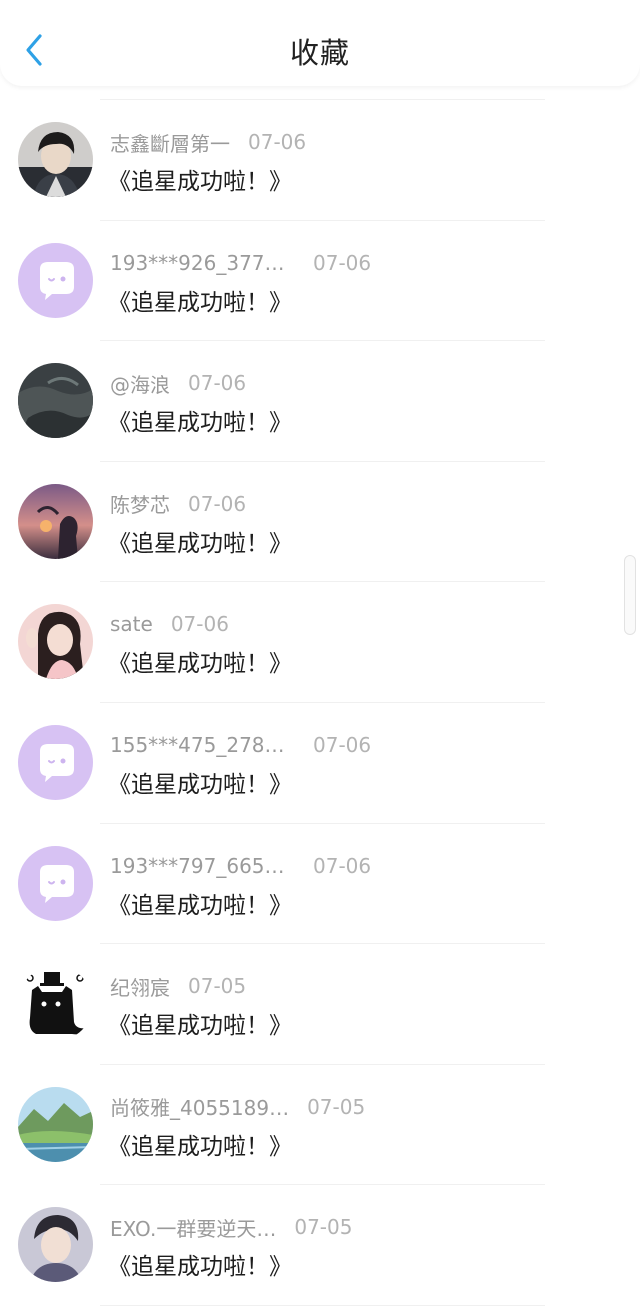 Image resolution: width=640 pixels, height=1309 pixels. Describe the element at coordinates (320, 884) in the screenshot. I see `list-item: 193***797_6658… 07-06 《追星成功啦！》` at that location.